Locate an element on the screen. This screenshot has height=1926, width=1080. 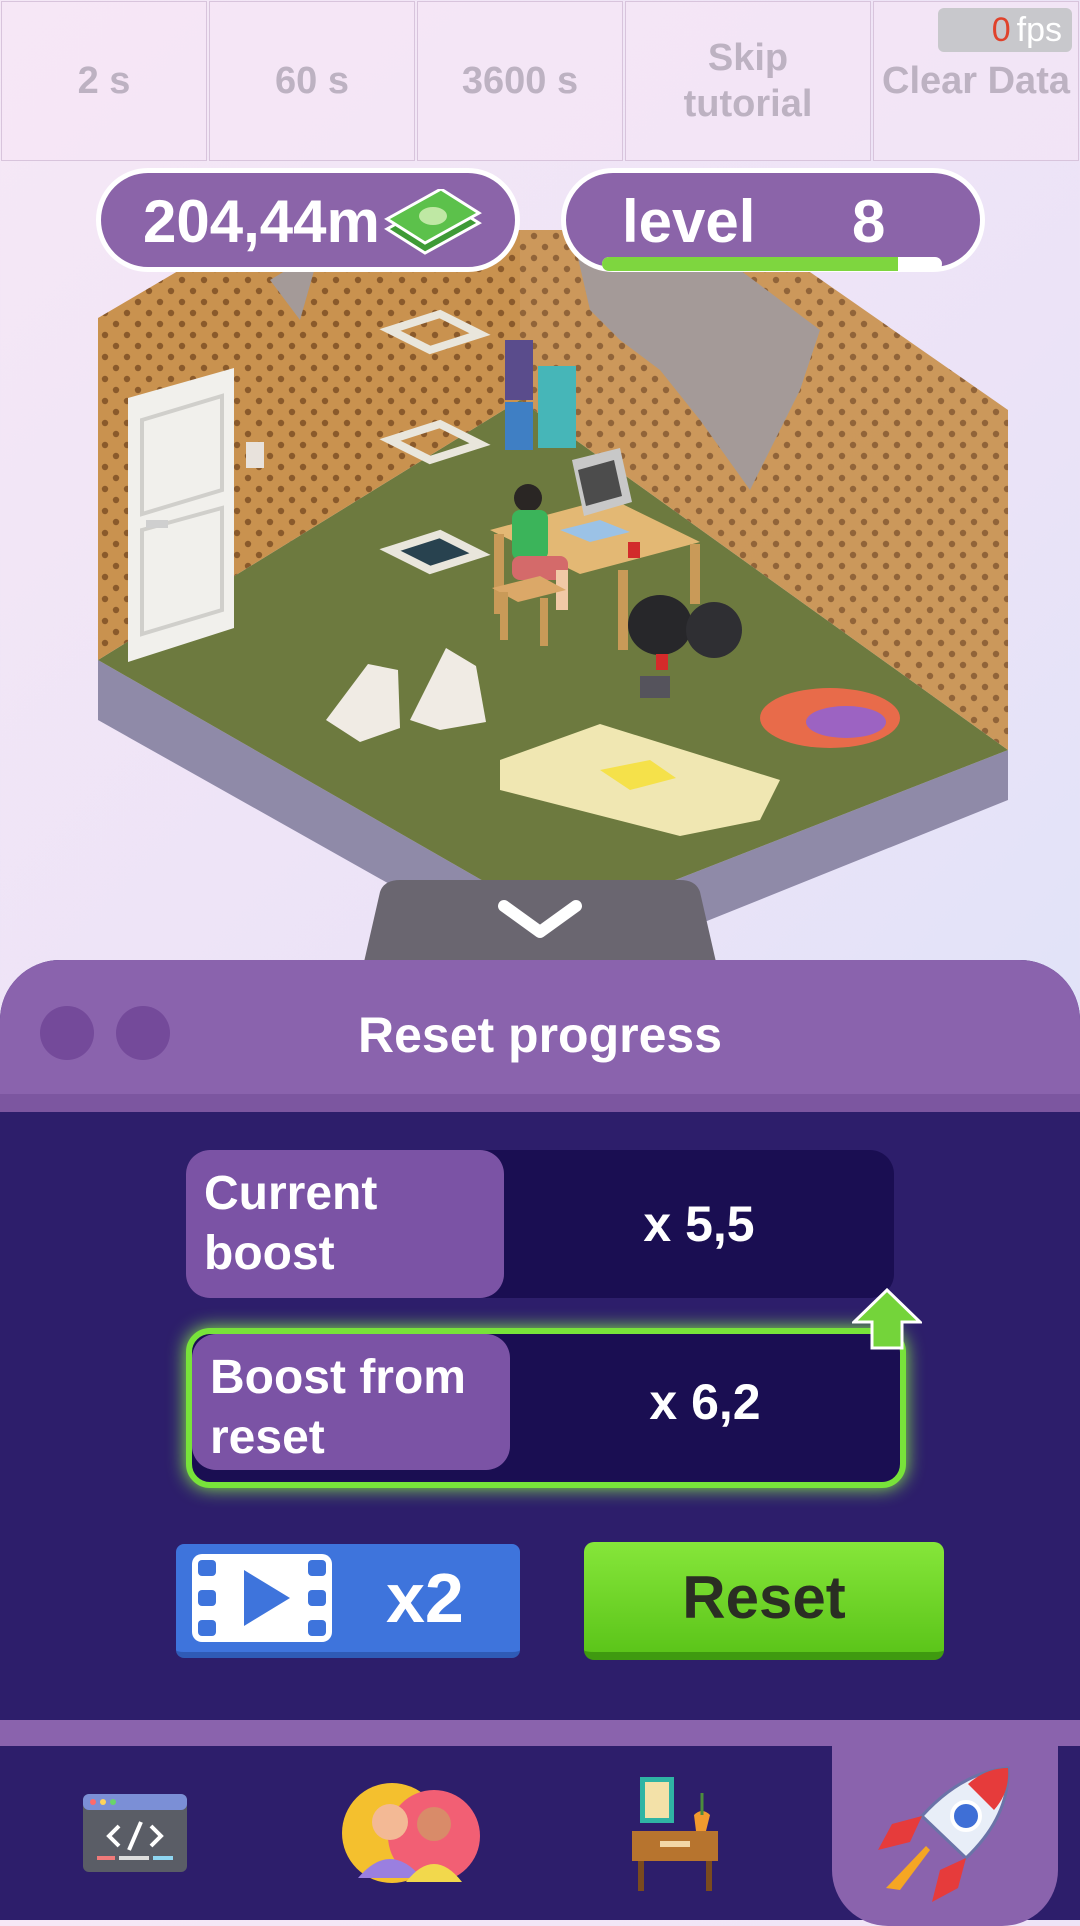
nav-tab-team is located at coordinates (410, 1833).